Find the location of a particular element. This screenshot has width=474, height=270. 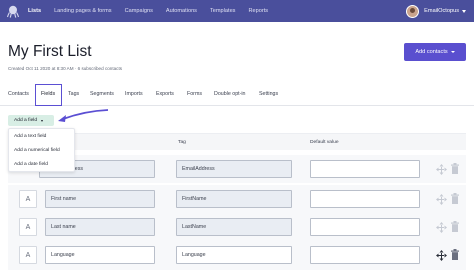

field-name-input: First name is located at coordinates (100, 199).